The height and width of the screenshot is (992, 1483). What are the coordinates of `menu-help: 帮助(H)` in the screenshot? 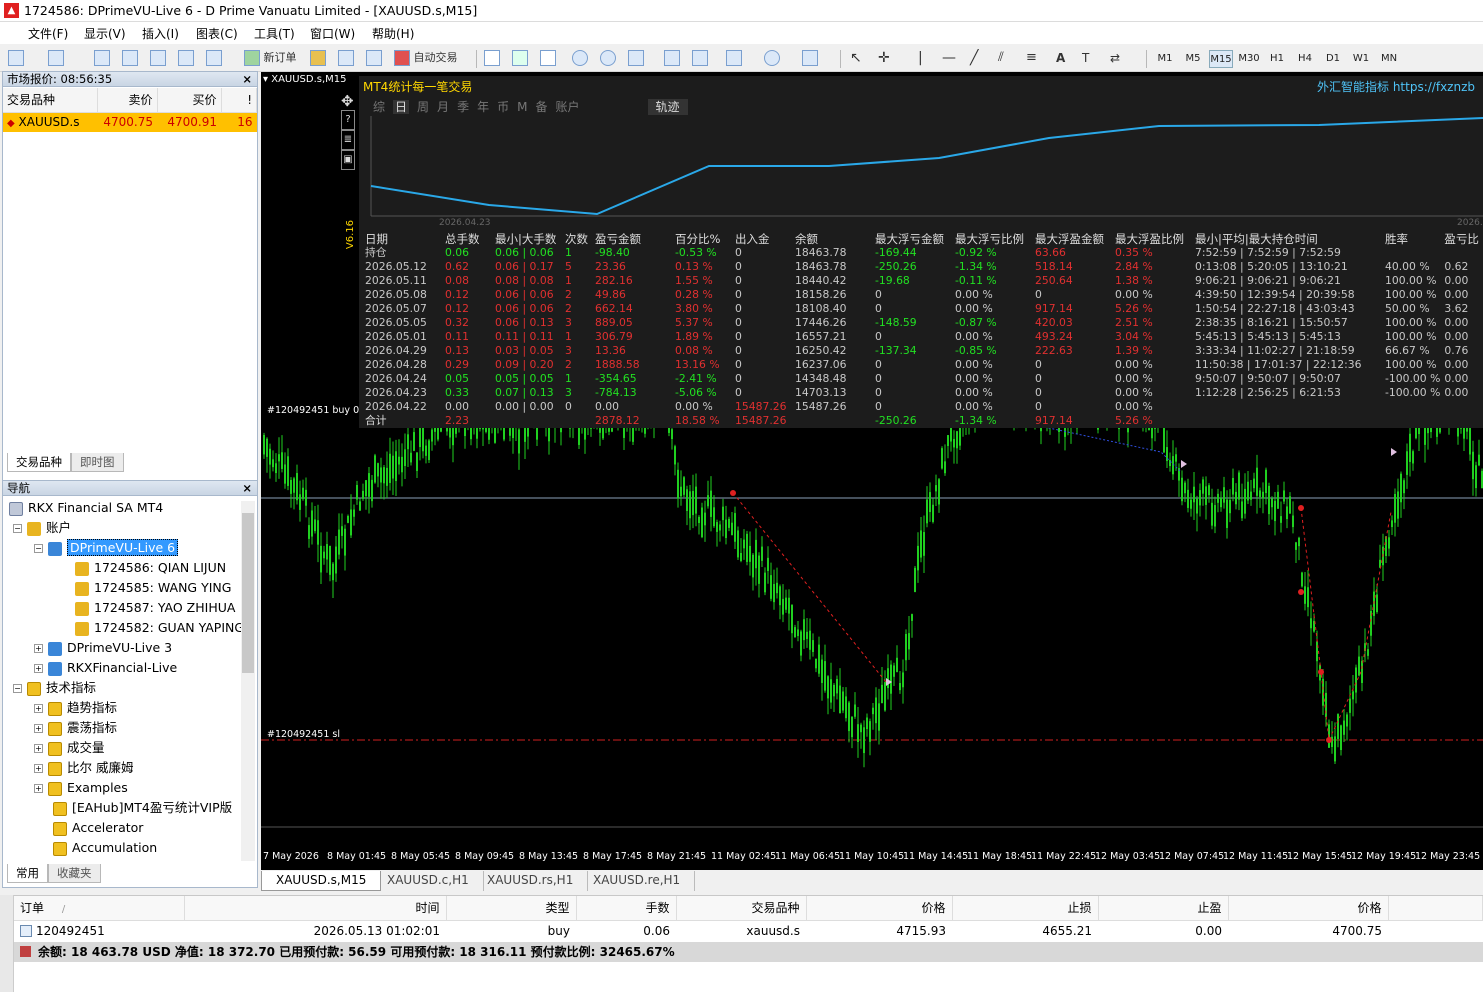 It's located at (393, 33).